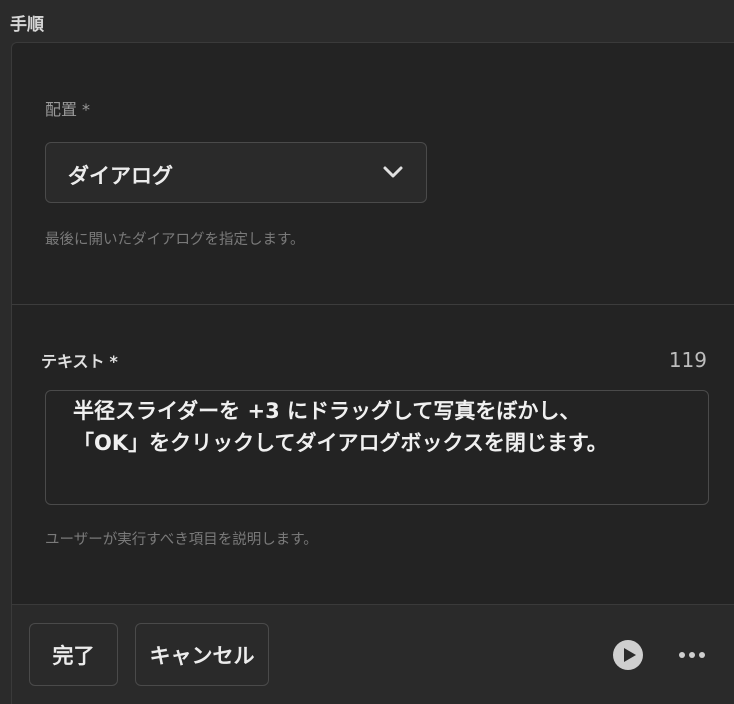 The width and height of the screenshot is (734, 704). I want to click on placement-hint: 最後に開いたダイアログを指定します。, so click(175, 240).